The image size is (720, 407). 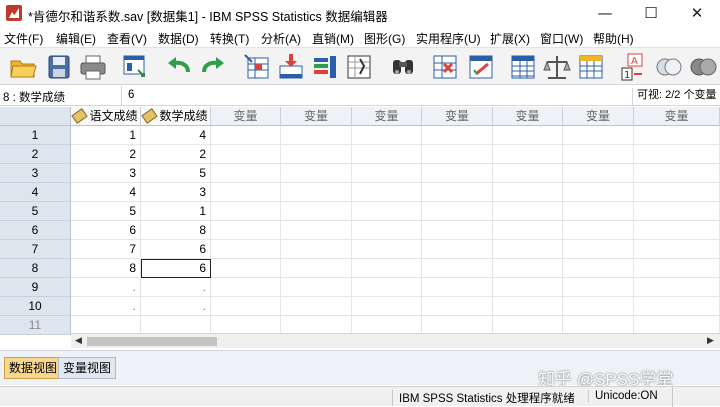 I want to click on row-header: 6, so click(x=35, y=230).